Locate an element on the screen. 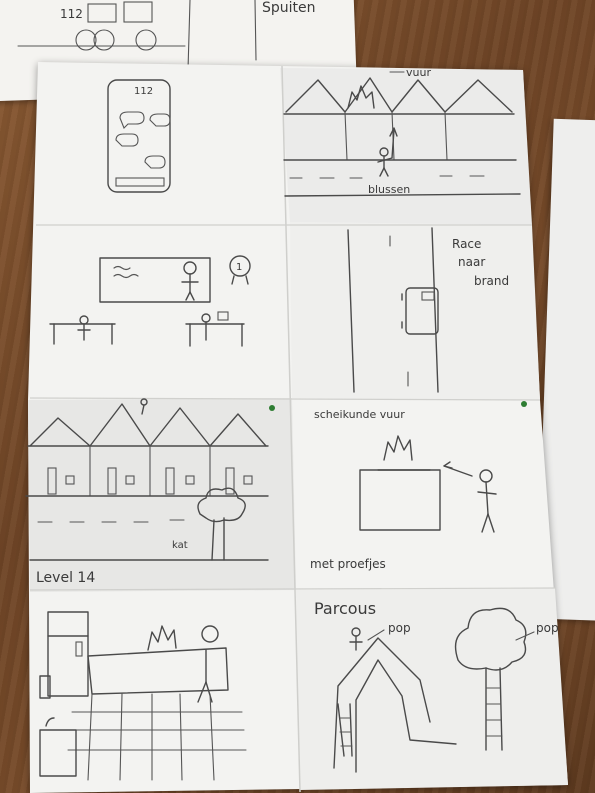 This screenshot has height=793, width=595. race-label-2: naar is located at coordinates (471, 262).